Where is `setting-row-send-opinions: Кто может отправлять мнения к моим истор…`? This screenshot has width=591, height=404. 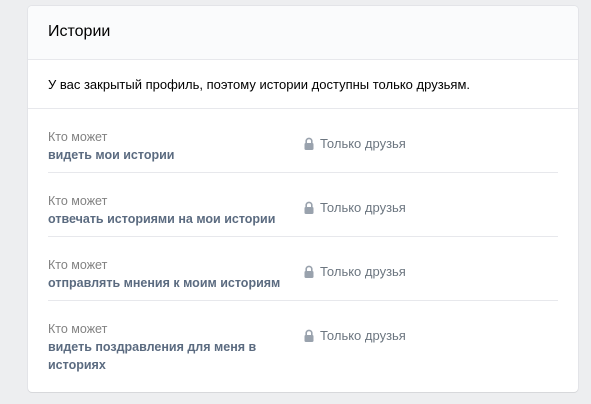 setting-row-send-opinions: Кто может отправлять мнения к моим истор… is located at coordinates (303, 269).